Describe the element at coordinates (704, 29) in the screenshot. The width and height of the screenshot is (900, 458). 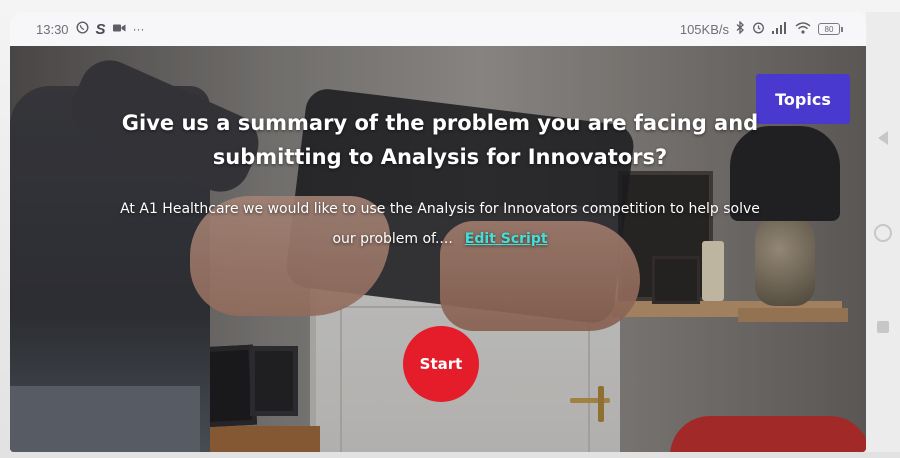
I see `network-speed: 105KB/s` at that location.